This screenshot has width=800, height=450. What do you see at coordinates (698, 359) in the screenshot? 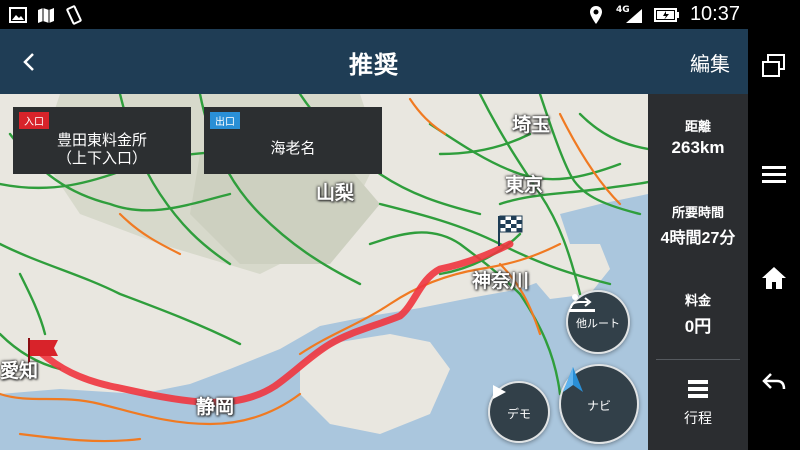
I see `divider` at bounding box center [698, 359].